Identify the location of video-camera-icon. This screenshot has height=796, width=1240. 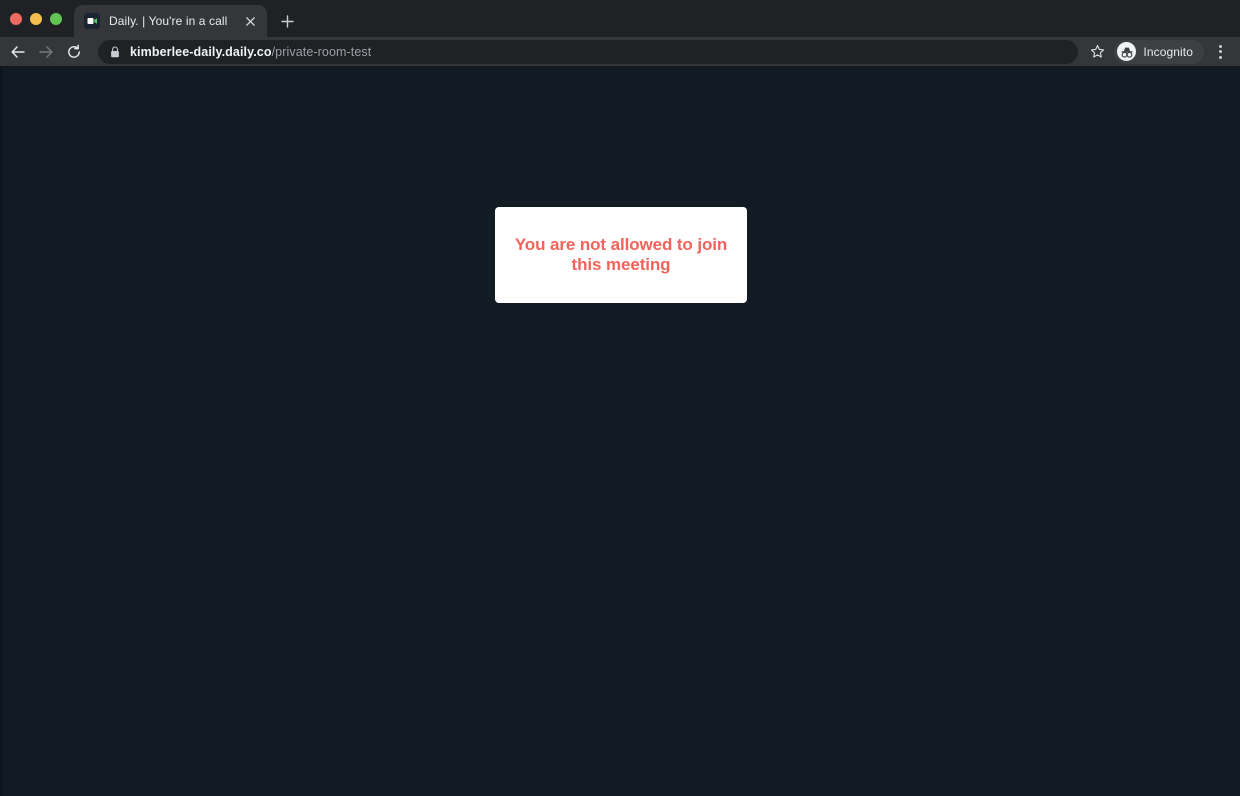
(92, 21).